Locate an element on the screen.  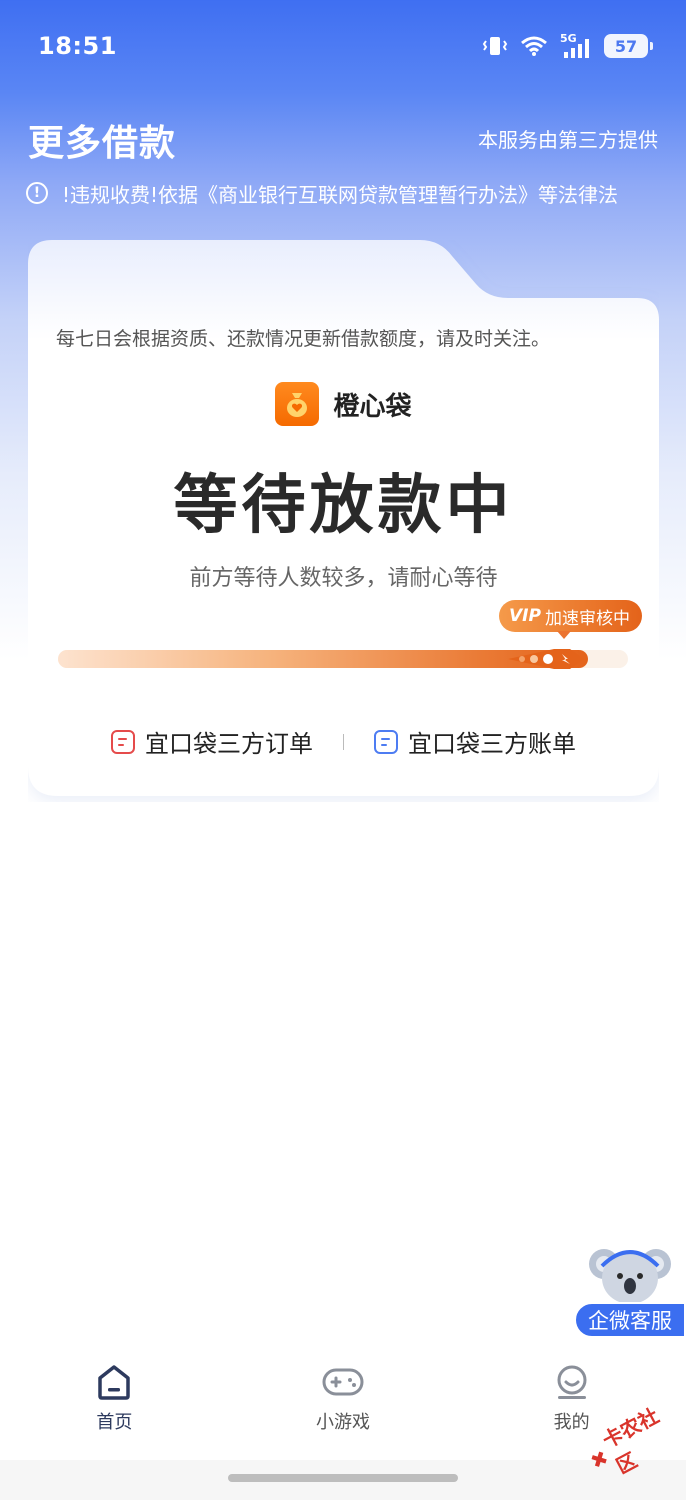
third-party-bill-link: 宜口袋三方账单 is located at coordinates (475, 741).